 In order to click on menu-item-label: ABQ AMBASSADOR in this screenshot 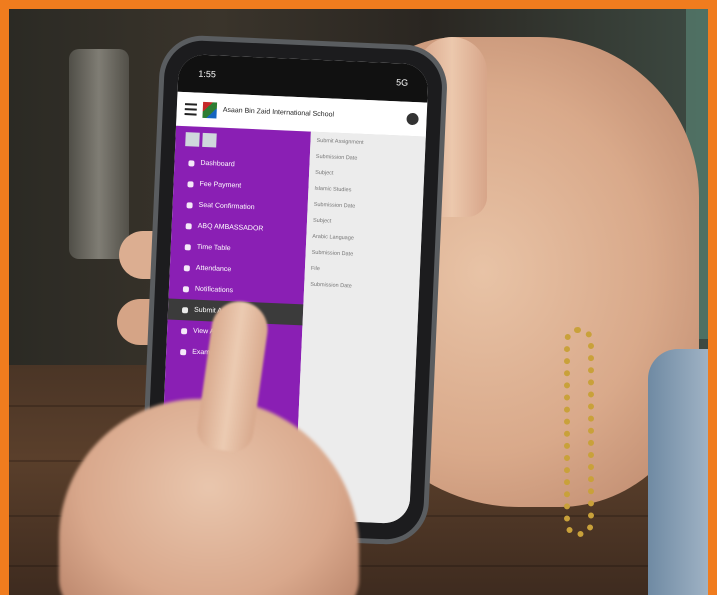, I will do `click(230, 227)`.